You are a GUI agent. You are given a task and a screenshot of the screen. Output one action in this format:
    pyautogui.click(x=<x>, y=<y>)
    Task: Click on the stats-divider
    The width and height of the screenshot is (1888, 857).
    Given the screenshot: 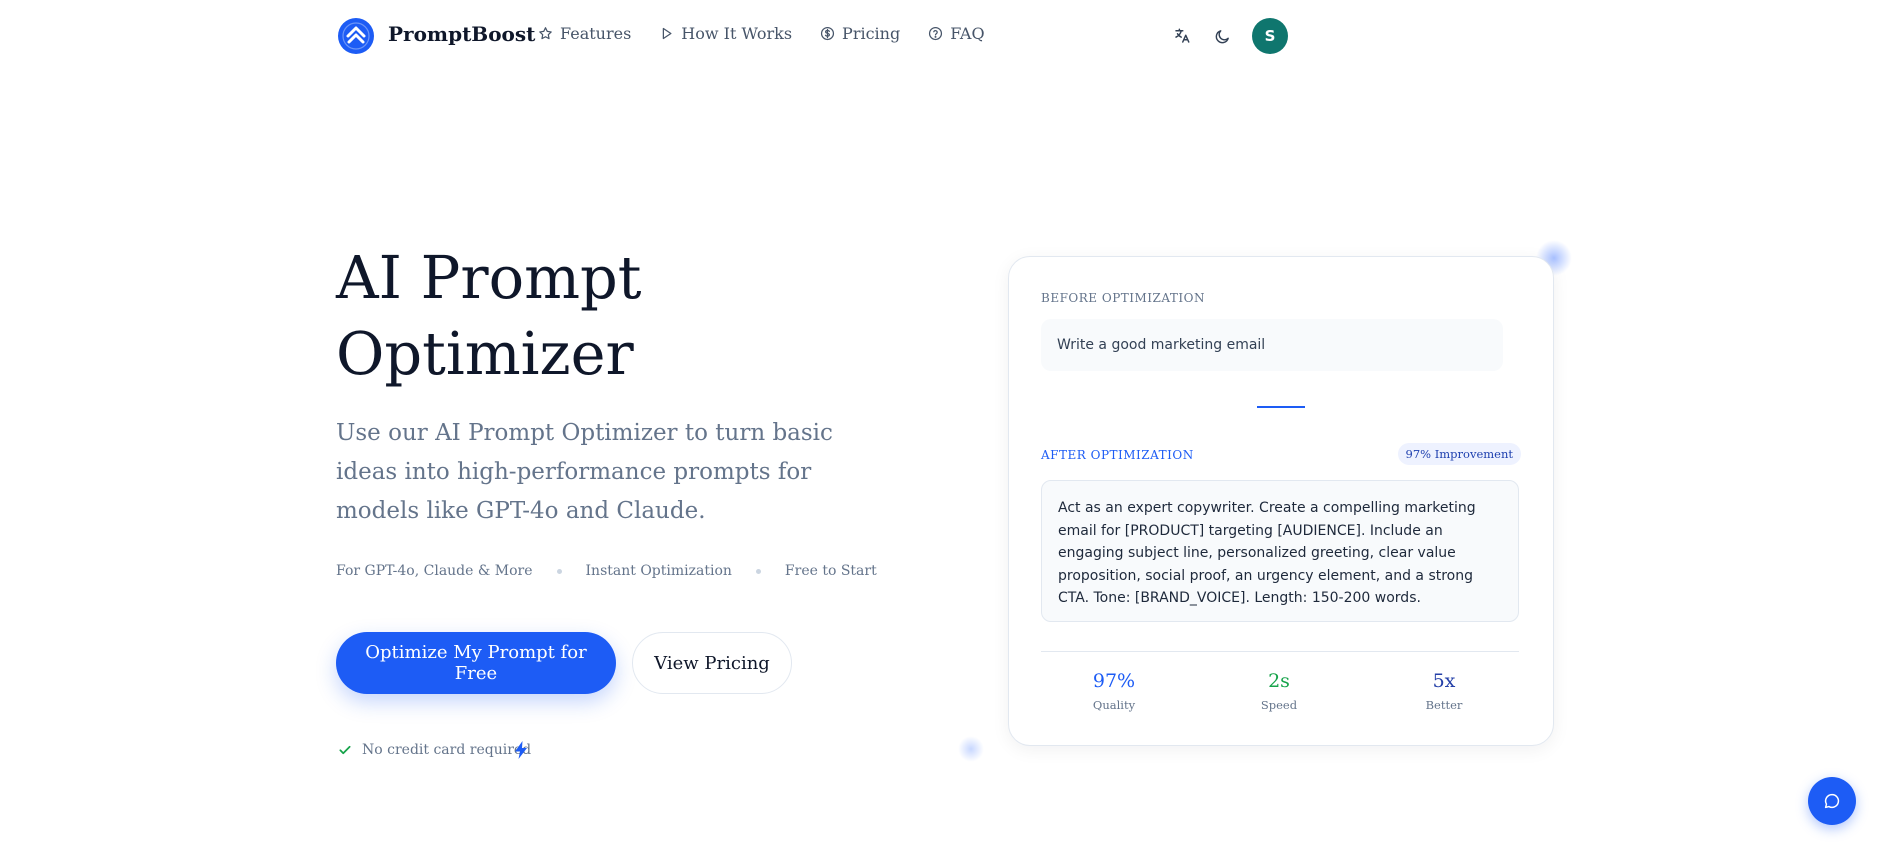 What is the action you would take?
    pyautogui.click(x=1280, y=651)
    